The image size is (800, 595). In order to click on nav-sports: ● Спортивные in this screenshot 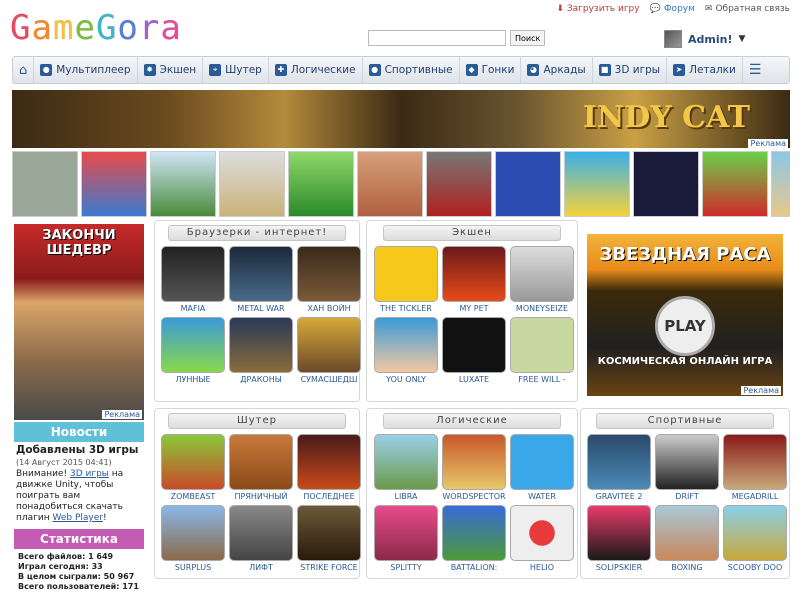, I will do `click(411, 70)`.